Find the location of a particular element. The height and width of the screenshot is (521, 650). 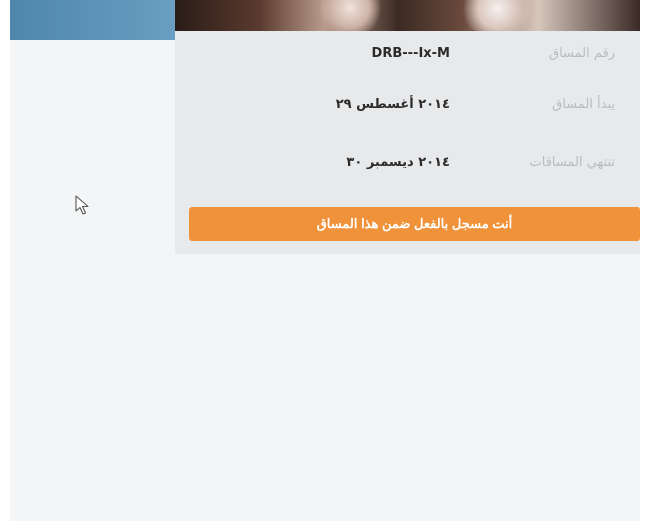

mouse-pointer-icon is located at coordinates (82, 205).